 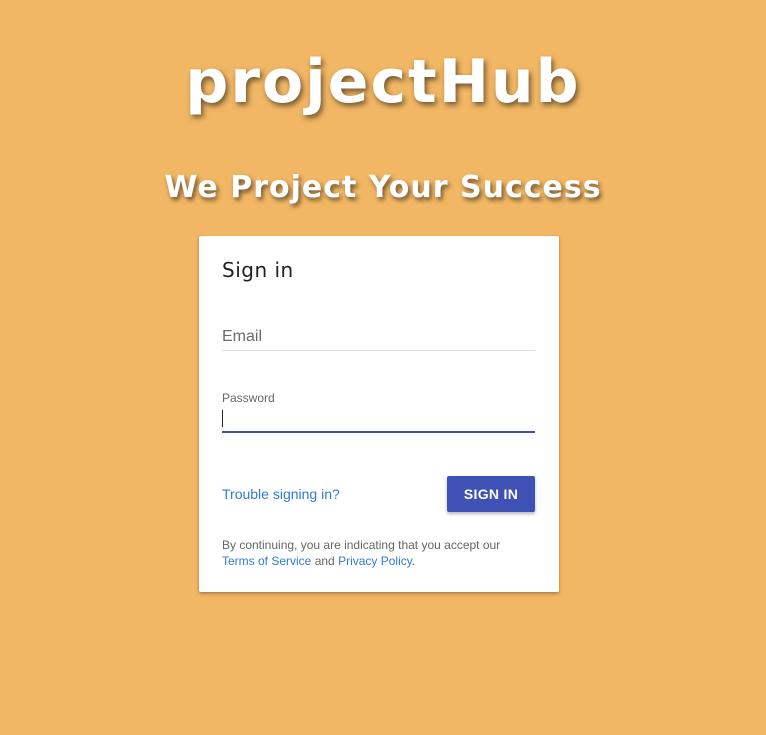 What do you see at coordinates (383, 82) in the screenshot?
I see `brand-title: projectHub` at bounding box center [383, 82].